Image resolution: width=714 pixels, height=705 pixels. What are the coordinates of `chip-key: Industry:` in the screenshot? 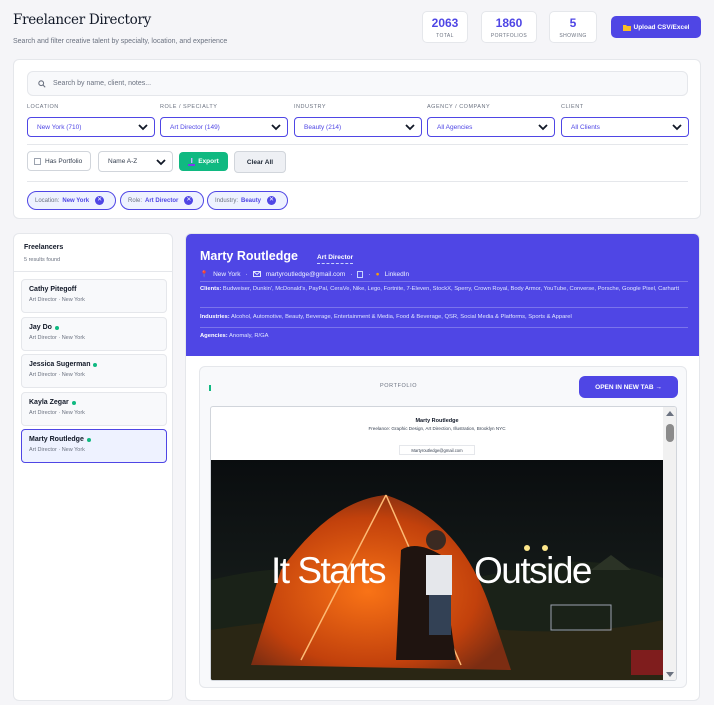 It's located at (227, 200).